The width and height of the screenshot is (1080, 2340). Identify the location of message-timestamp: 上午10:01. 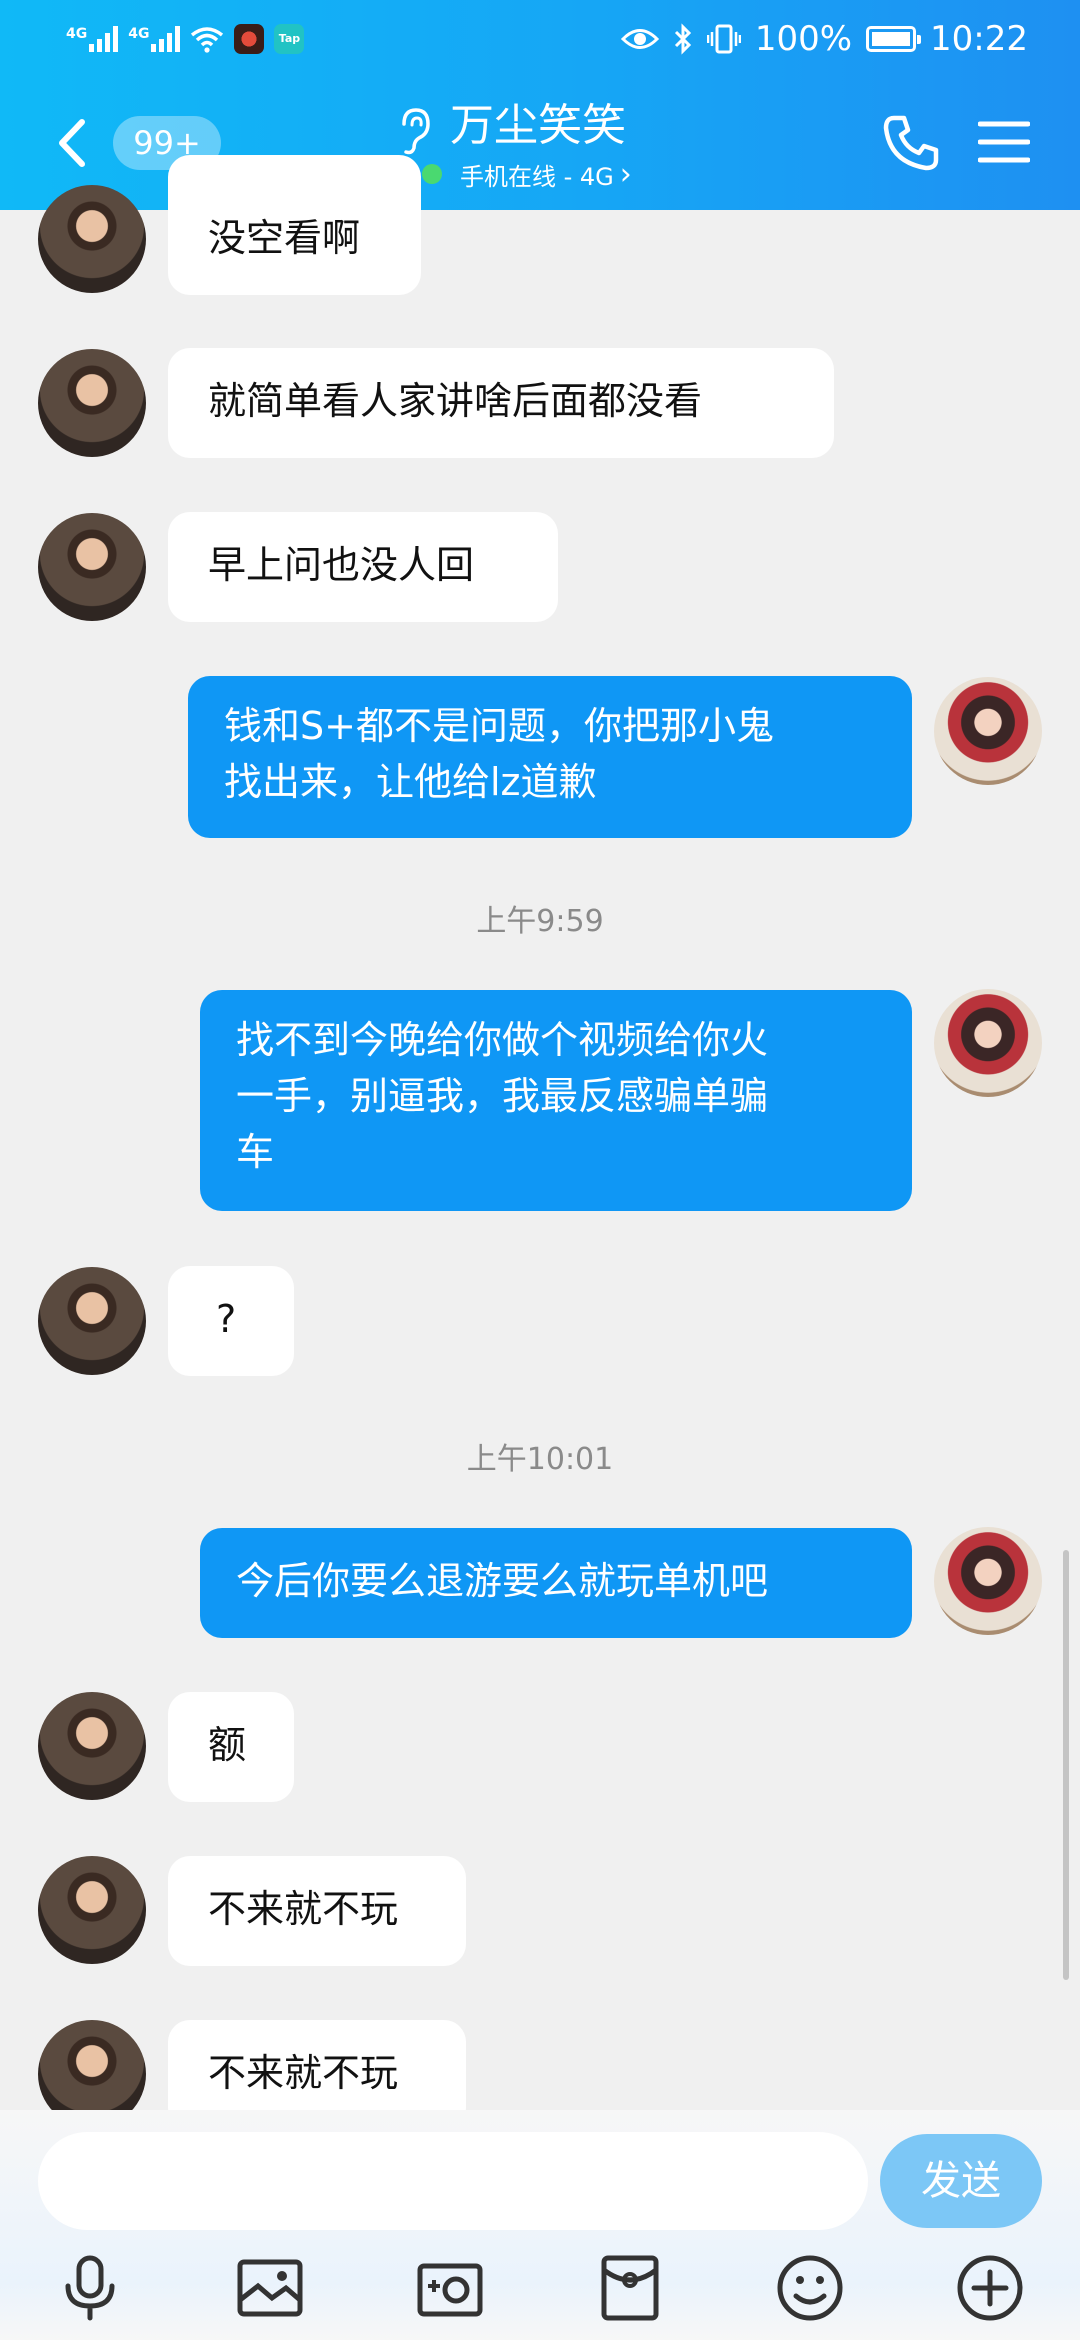
(540, 1459).